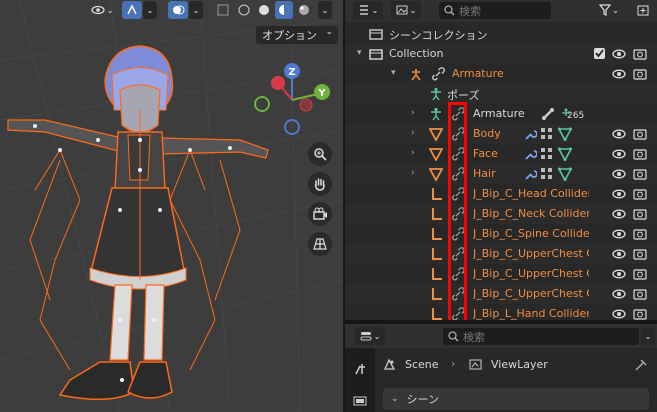 The width and height of the screenshot is (657, 412). I want to click on viewport-header: ⌄ ⌄ ⌄ ⌄, so click(171, 11).